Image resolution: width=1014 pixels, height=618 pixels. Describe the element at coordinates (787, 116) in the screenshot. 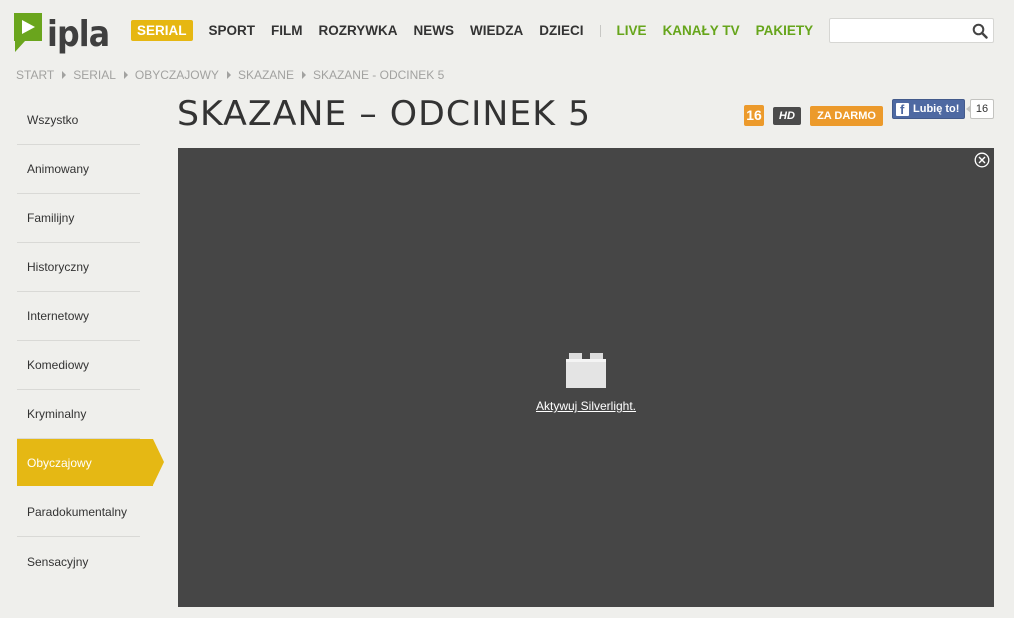

I see `hd-badge: HD` at that location.